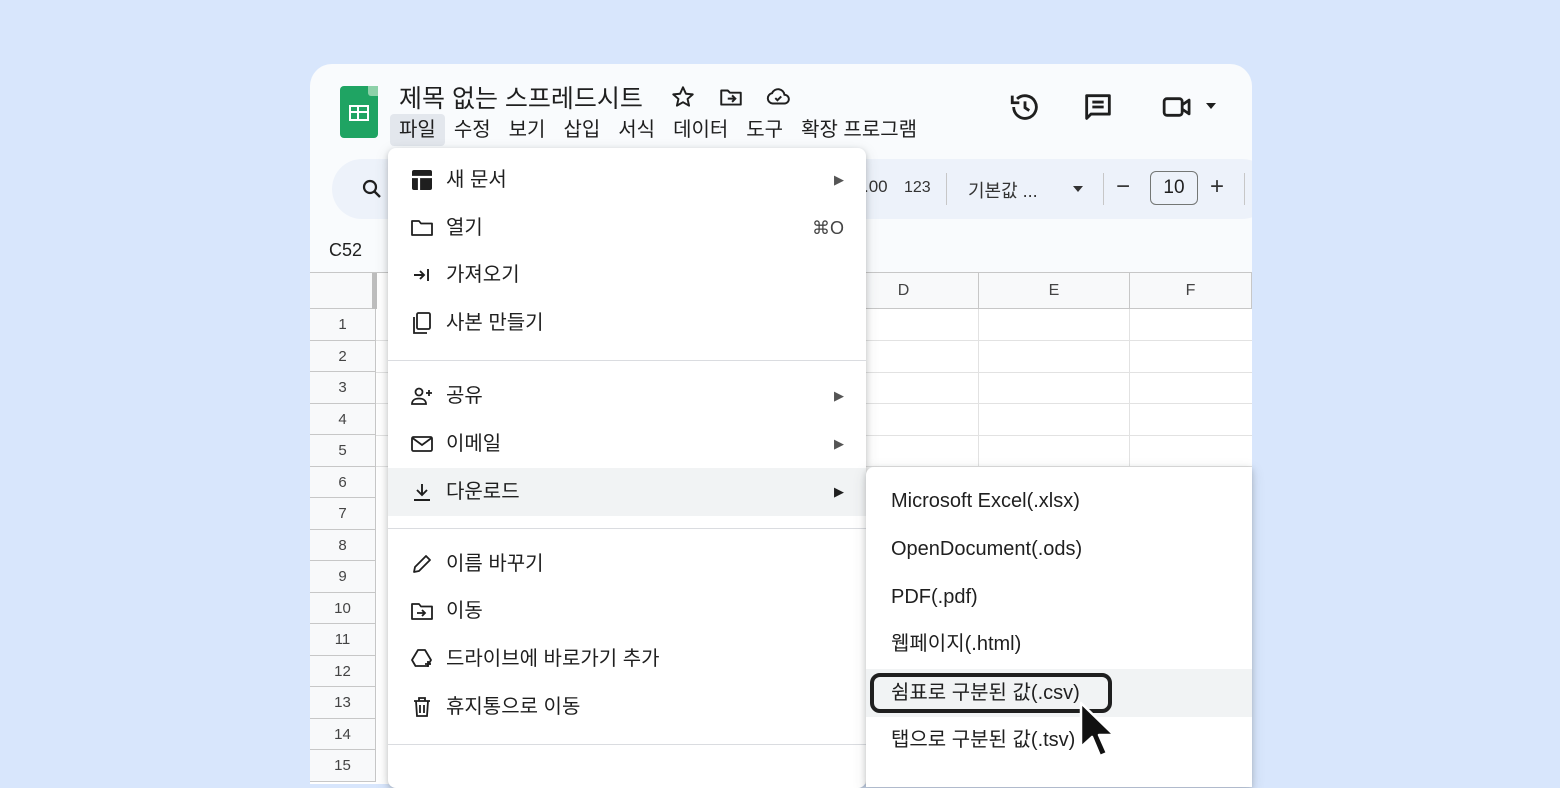  What do you see at coordinates (343, 640) in the screenshot?
I see `row-header: 11` at bounding box center [343, 640].